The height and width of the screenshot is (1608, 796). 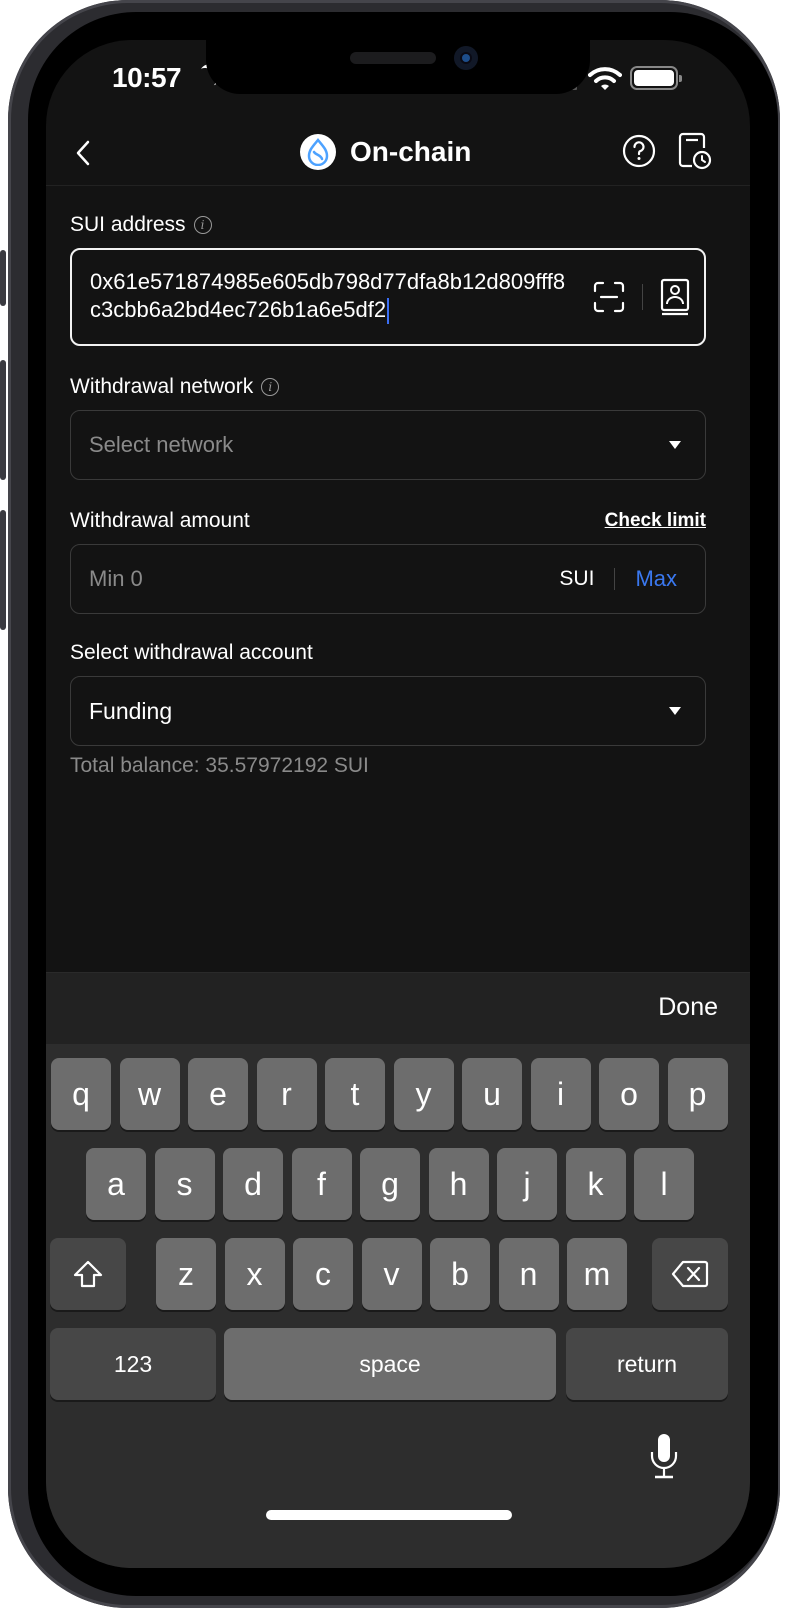 What do you see at coordinates (458, 1184) in the screenshot?
I see `key-h: h` at bounding box center [458, 1184].